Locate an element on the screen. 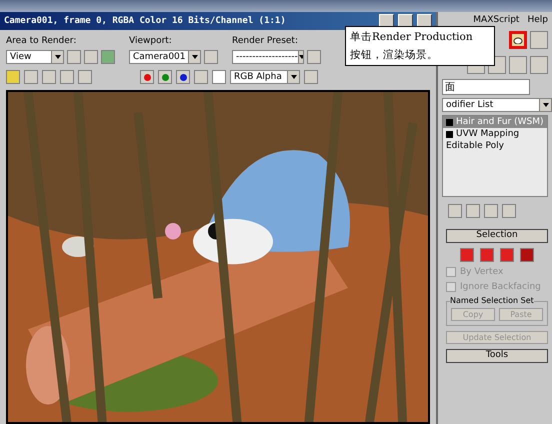 The image size is (552, 424). stack-item: Editable Poly is located at coordinates (495, 146).